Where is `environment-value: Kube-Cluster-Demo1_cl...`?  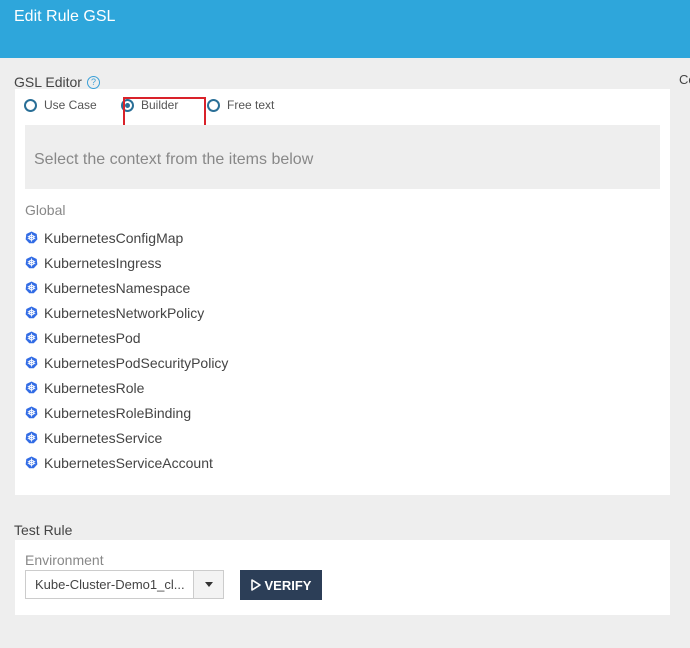 environment-value: Kube-Cluster-Demo1_cl... is located at coordinates (110, 584).